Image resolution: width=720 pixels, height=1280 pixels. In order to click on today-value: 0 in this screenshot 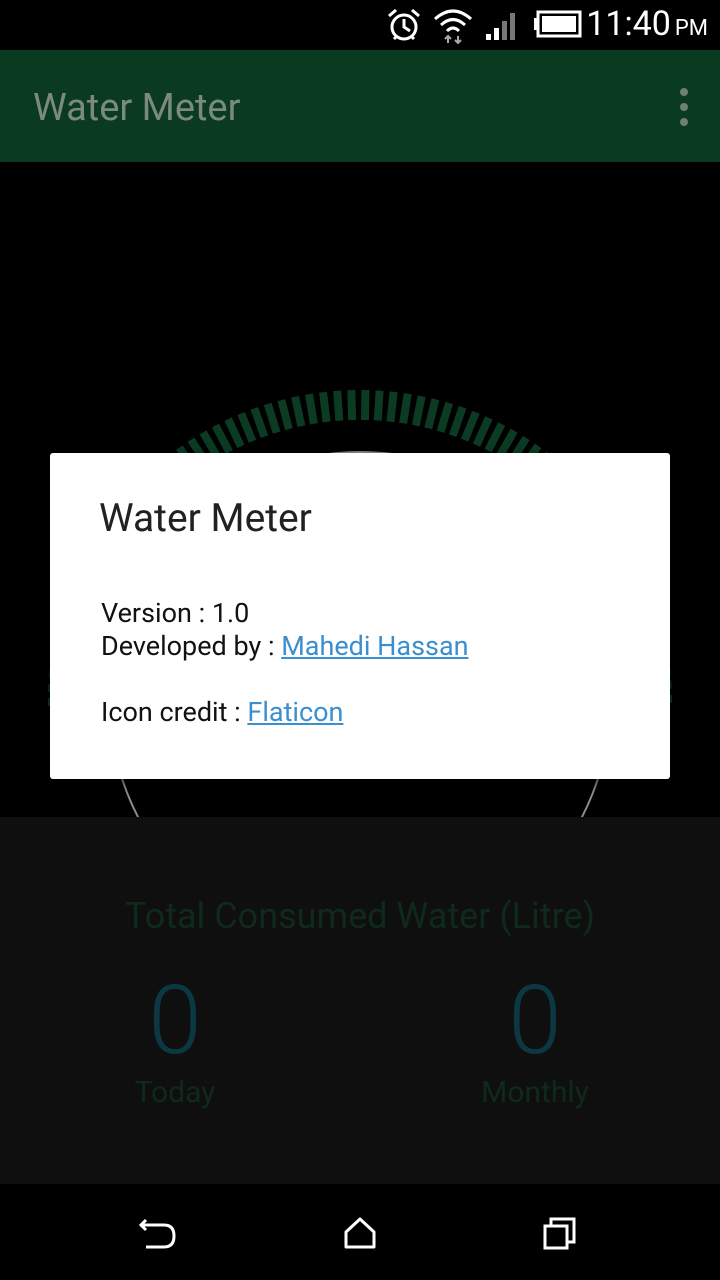, I will do `click(175, 1021)`.